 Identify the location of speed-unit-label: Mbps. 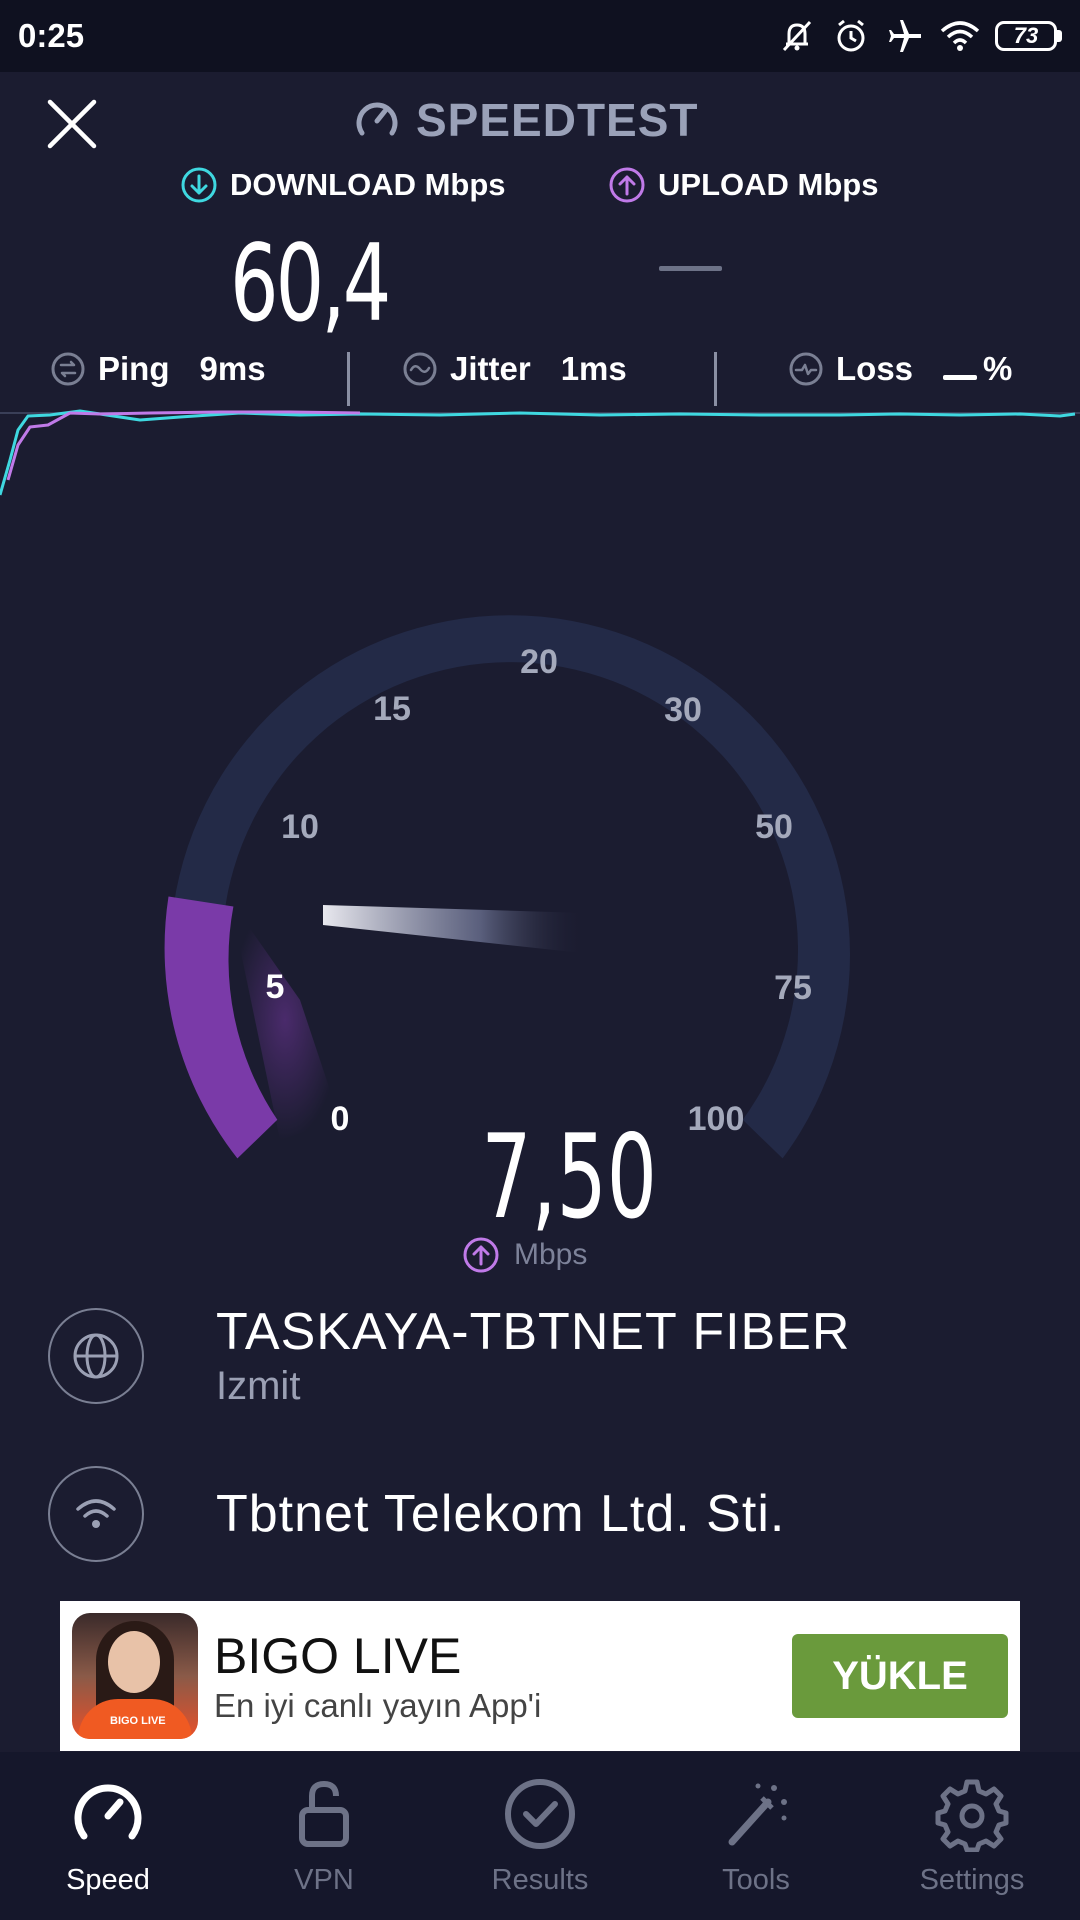
(551, 1254).